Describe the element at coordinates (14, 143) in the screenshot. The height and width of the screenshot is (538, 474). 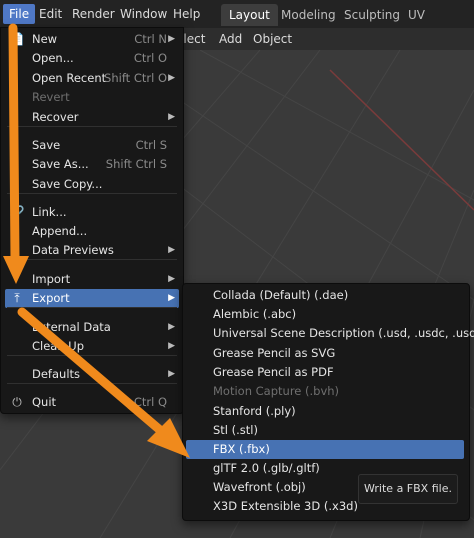
I see `annotation-arrow-down` at that location.